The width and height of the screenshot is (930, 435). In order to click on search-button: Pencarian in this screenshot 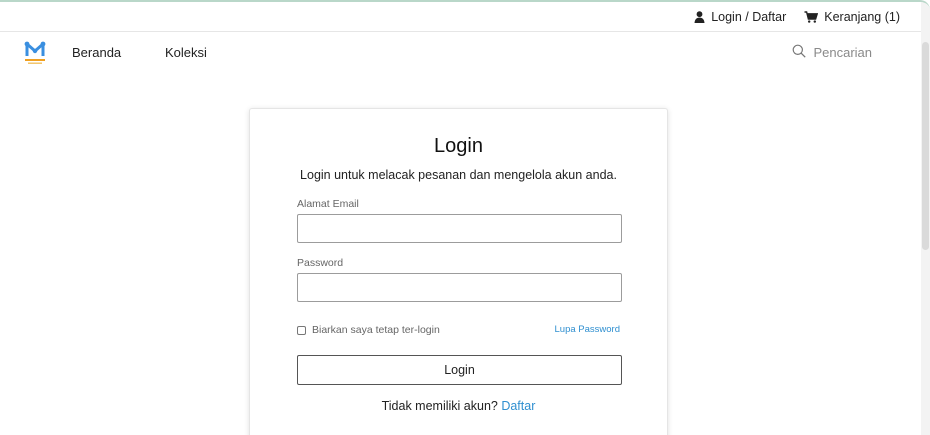, I will do `click(832, 52)`.